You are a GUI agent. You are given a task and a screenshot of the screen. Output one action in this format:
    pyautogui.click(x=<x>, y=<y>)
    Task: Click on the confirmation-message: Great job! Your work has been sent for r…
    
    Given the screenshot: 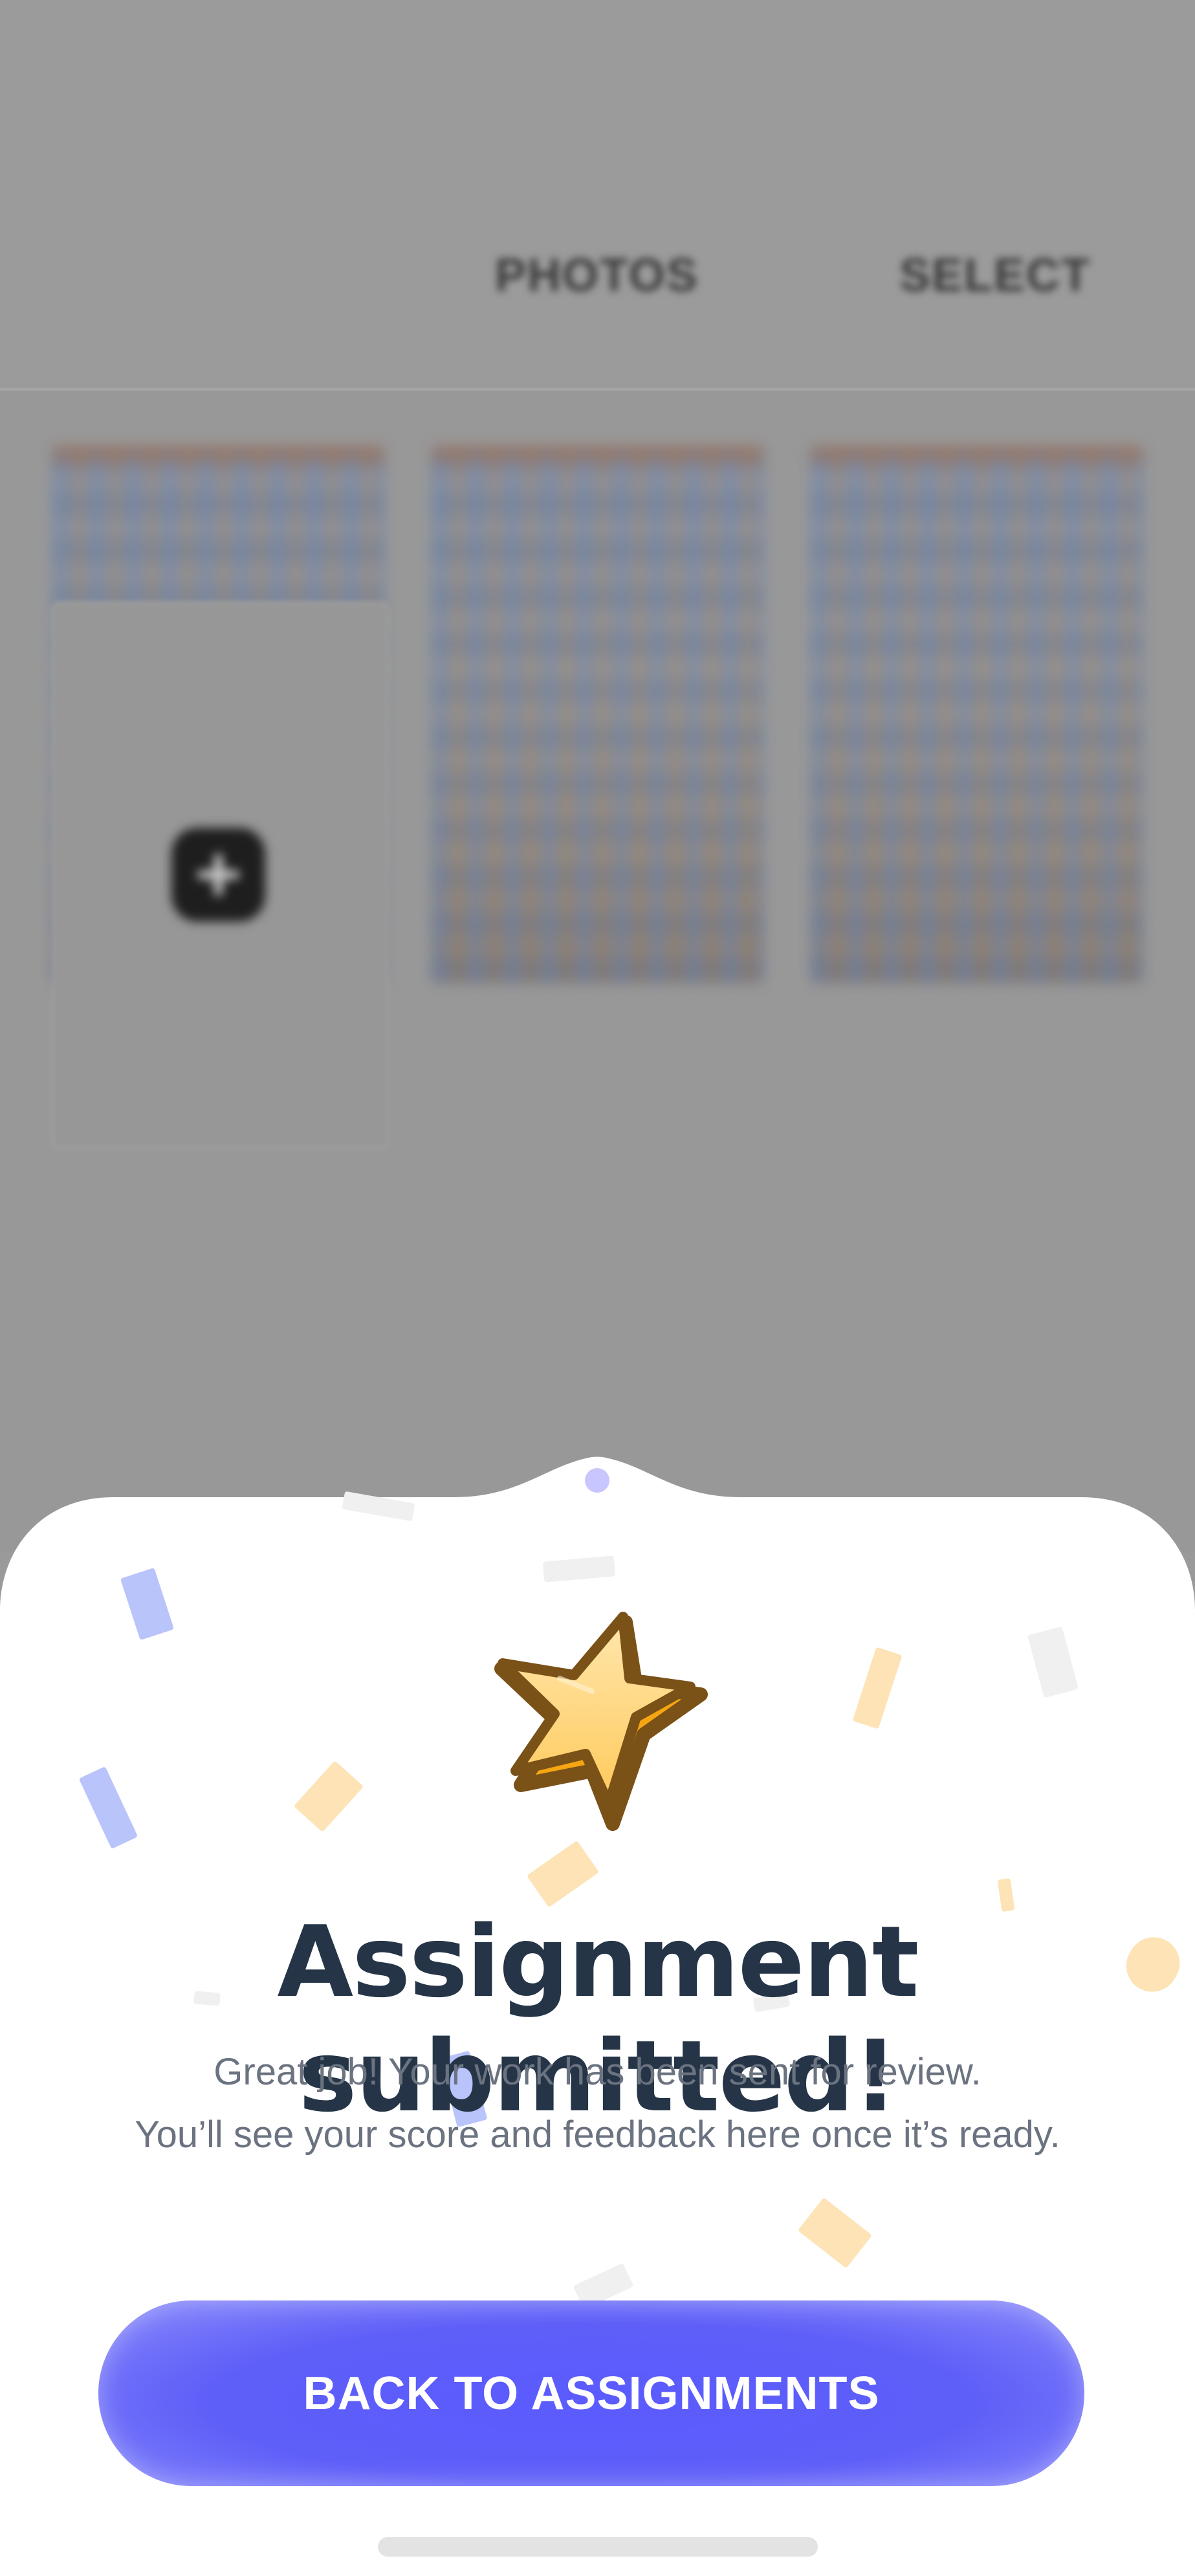 What is the action you would take?
    pyautogui.click(x=597, y=2103)
    